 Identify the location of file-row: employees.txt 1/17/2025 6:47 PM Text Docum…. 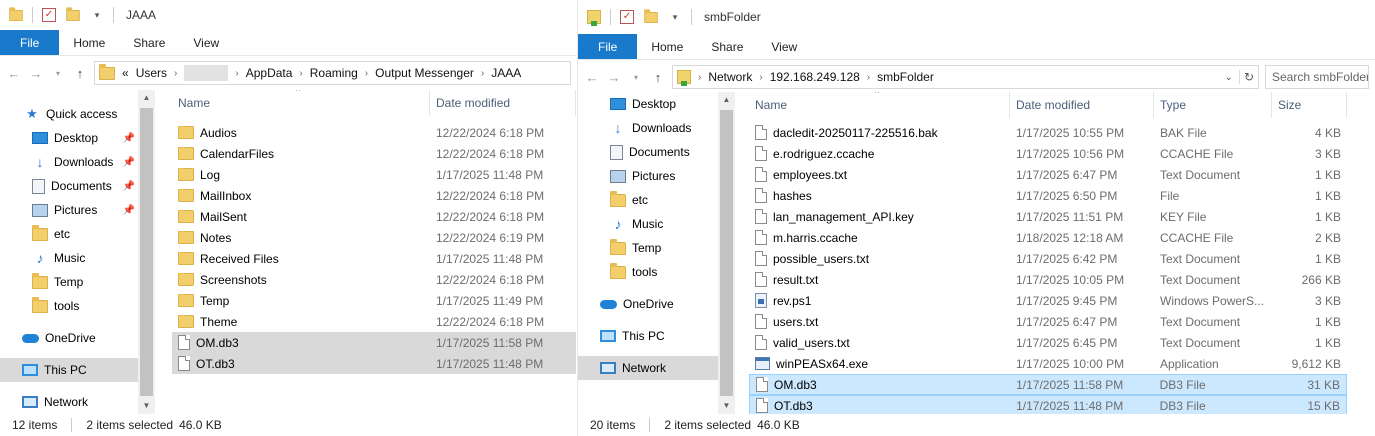
(1048, 174).